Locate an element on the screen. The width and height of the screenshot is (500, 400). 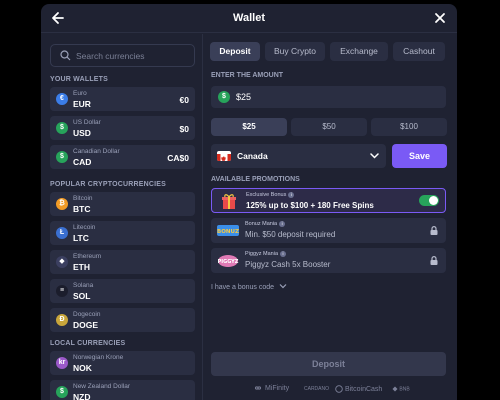
payment-logo-mifinity: MiFinity is located at coordinates (271, 388).